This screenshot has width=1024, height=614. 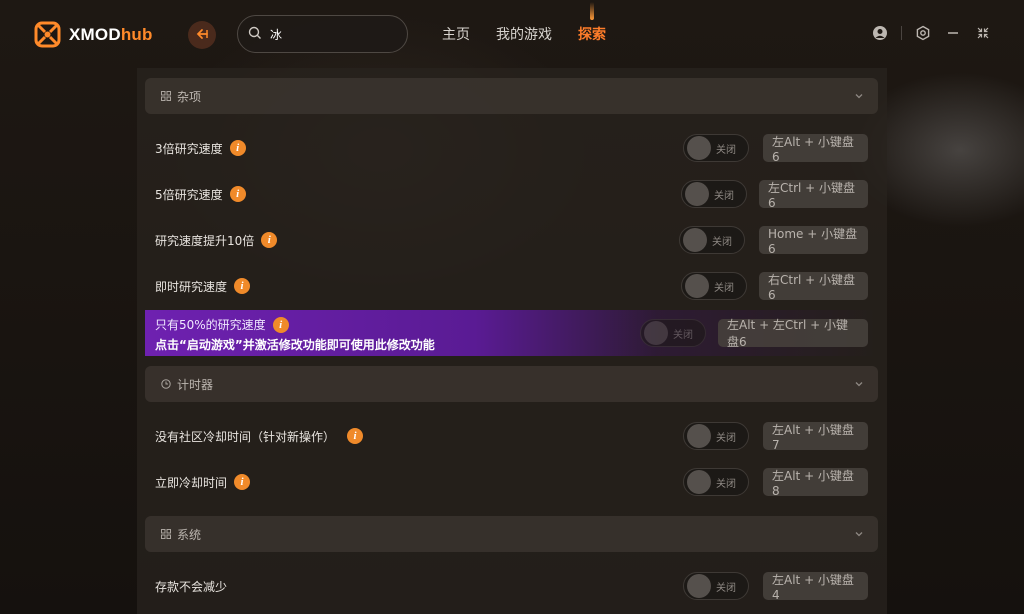 I want to click on hotkey-button: 左Alt + 小键盘7, so click(x=815, y=437).